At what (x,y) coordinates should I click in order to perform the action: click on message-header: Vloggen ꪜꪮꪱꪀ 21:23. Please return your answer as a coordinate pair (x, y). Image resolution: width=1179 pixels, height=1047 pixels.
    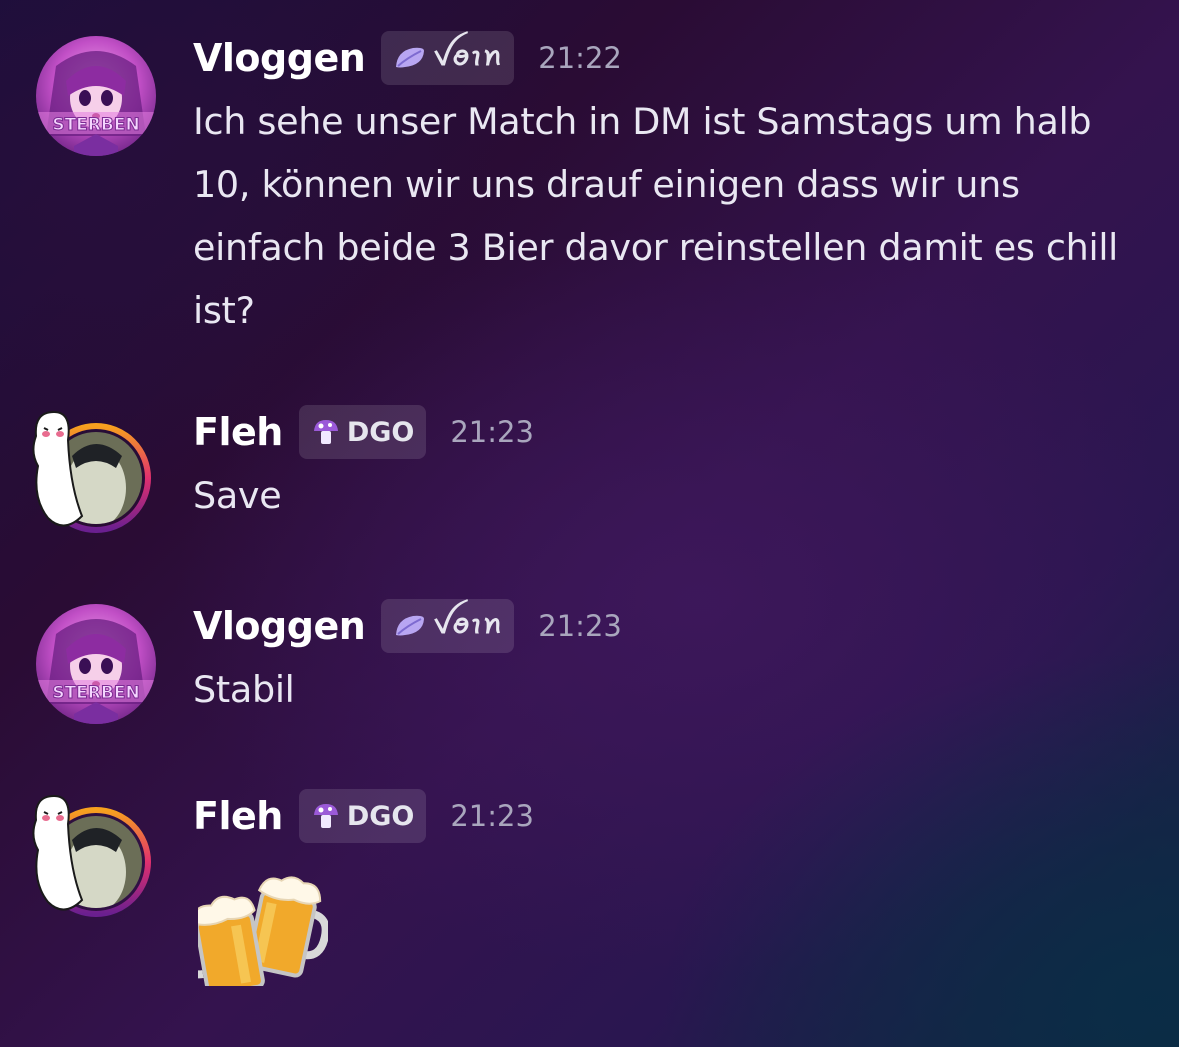
    Looking at the image, I should click on (407, 626).